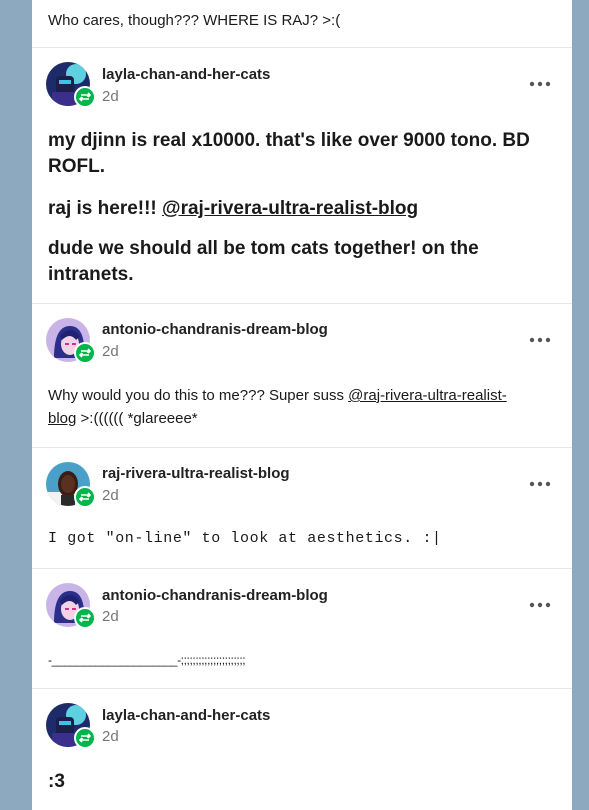 Image resolution: width=589 pixels, height=810 pixels. What do you see at coordinates (62, 418) in the screenshot?
I see `mention-link-continued: blog` at bounding box center [62, 418].